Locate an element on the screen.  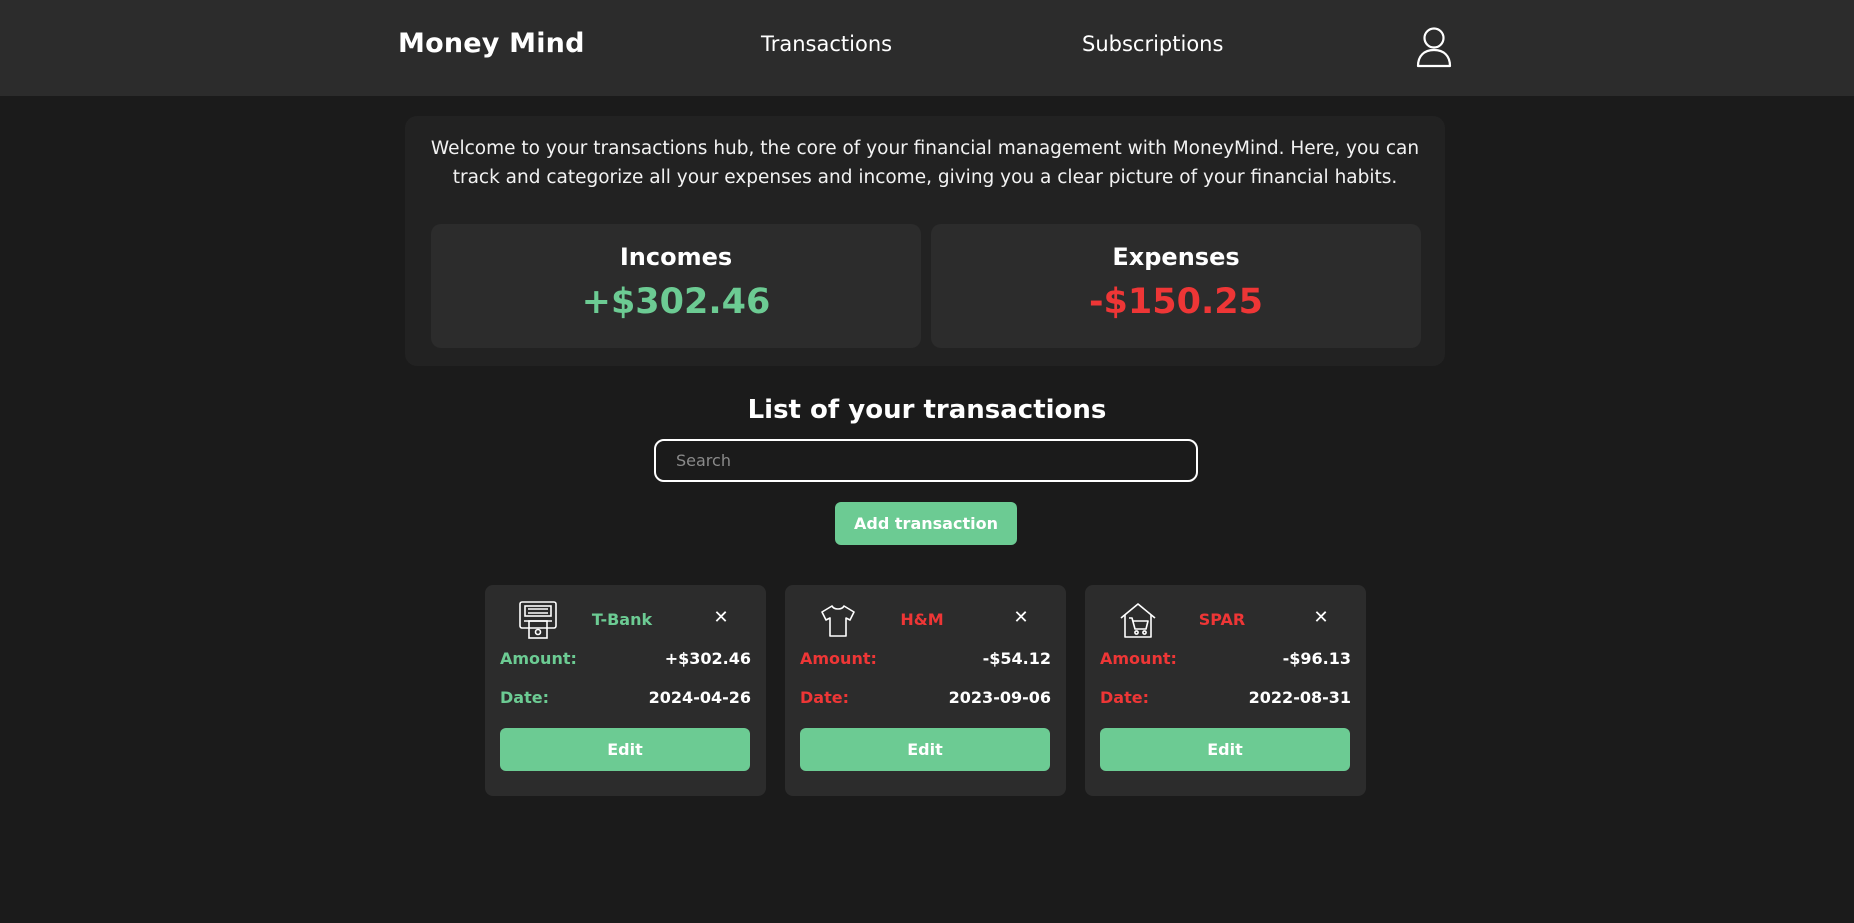
user-icon is located at coordinates (1434, 47).